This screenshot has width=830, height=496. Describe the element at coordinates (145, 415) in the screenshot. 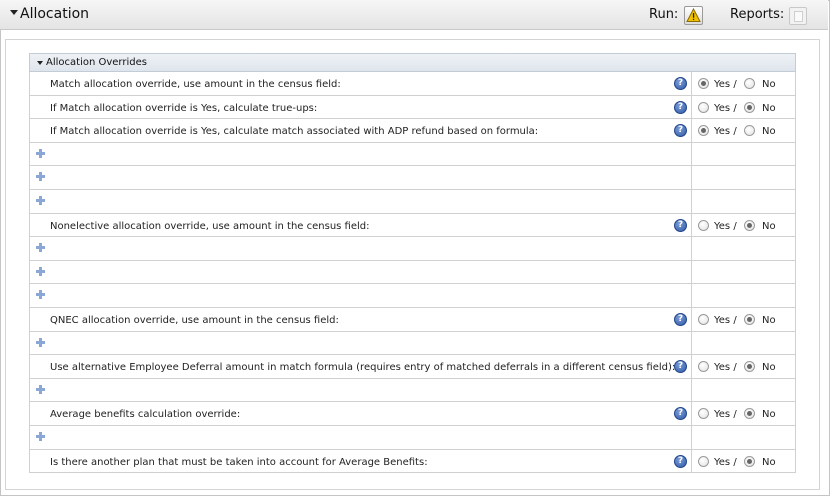

I see `question-label: Average benefits calculation override:` at that location.